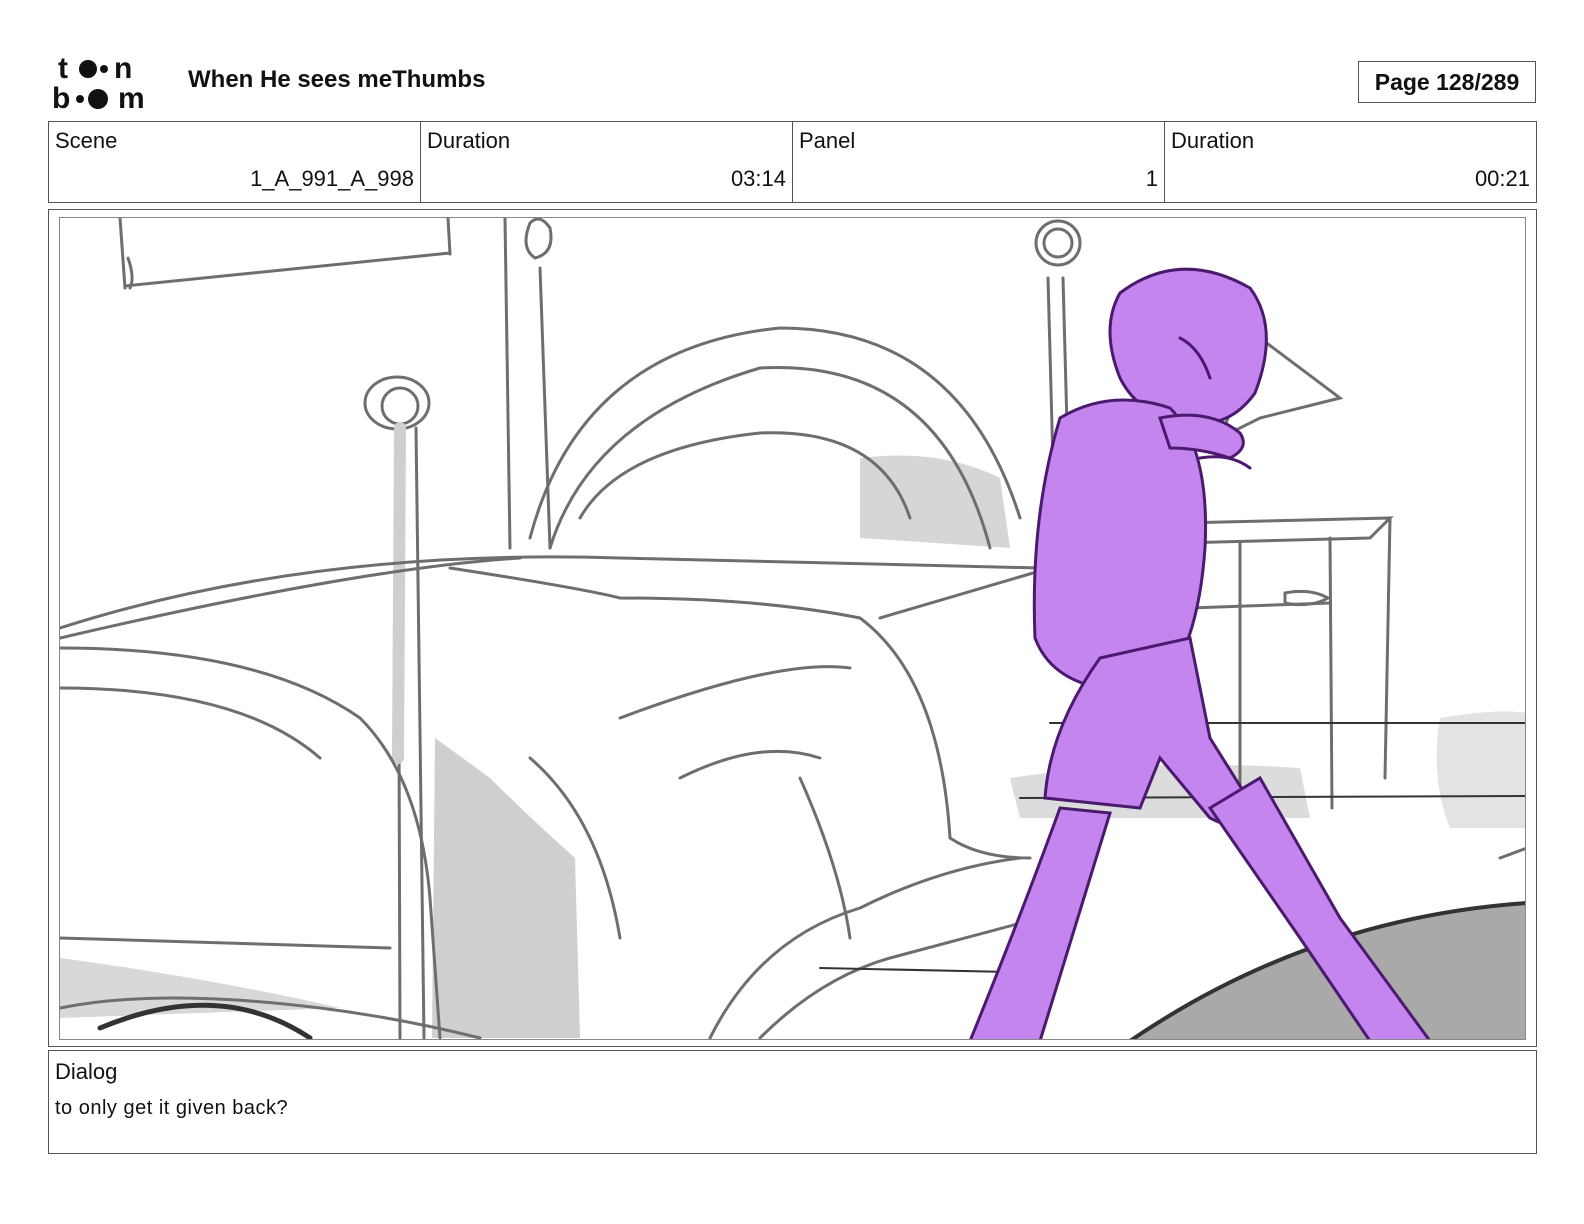 Image resolution: width=1584 pixels, height=1224 pixels. I want to click on svg-text: m, so click(131, 97).